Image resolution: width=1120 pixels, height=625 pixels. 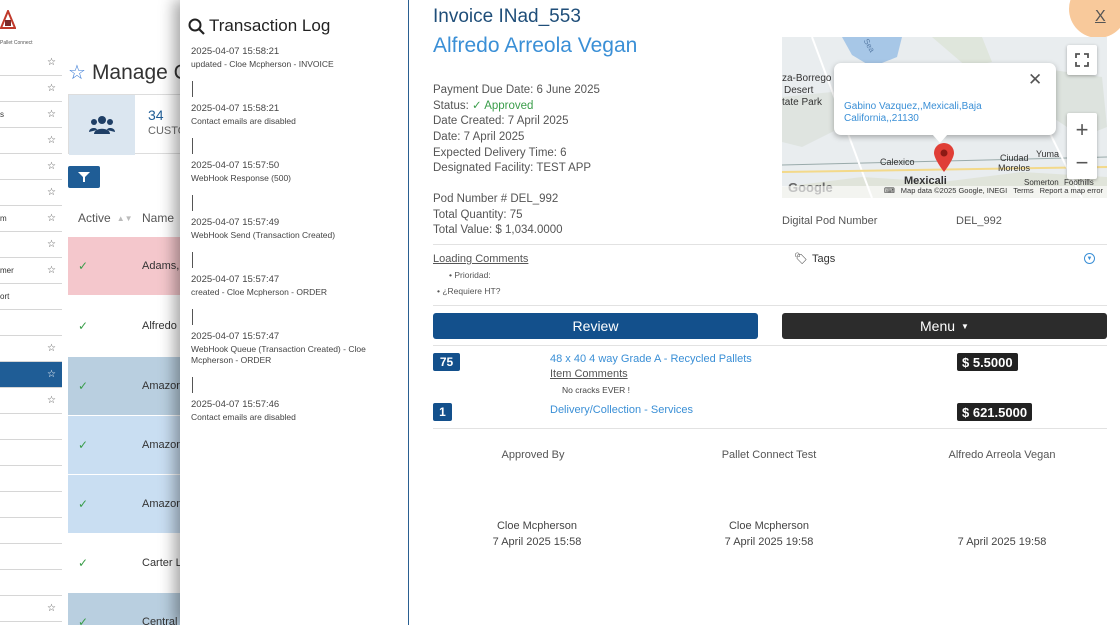 I want to click on review-button: Review, so click(x=595, y=326).